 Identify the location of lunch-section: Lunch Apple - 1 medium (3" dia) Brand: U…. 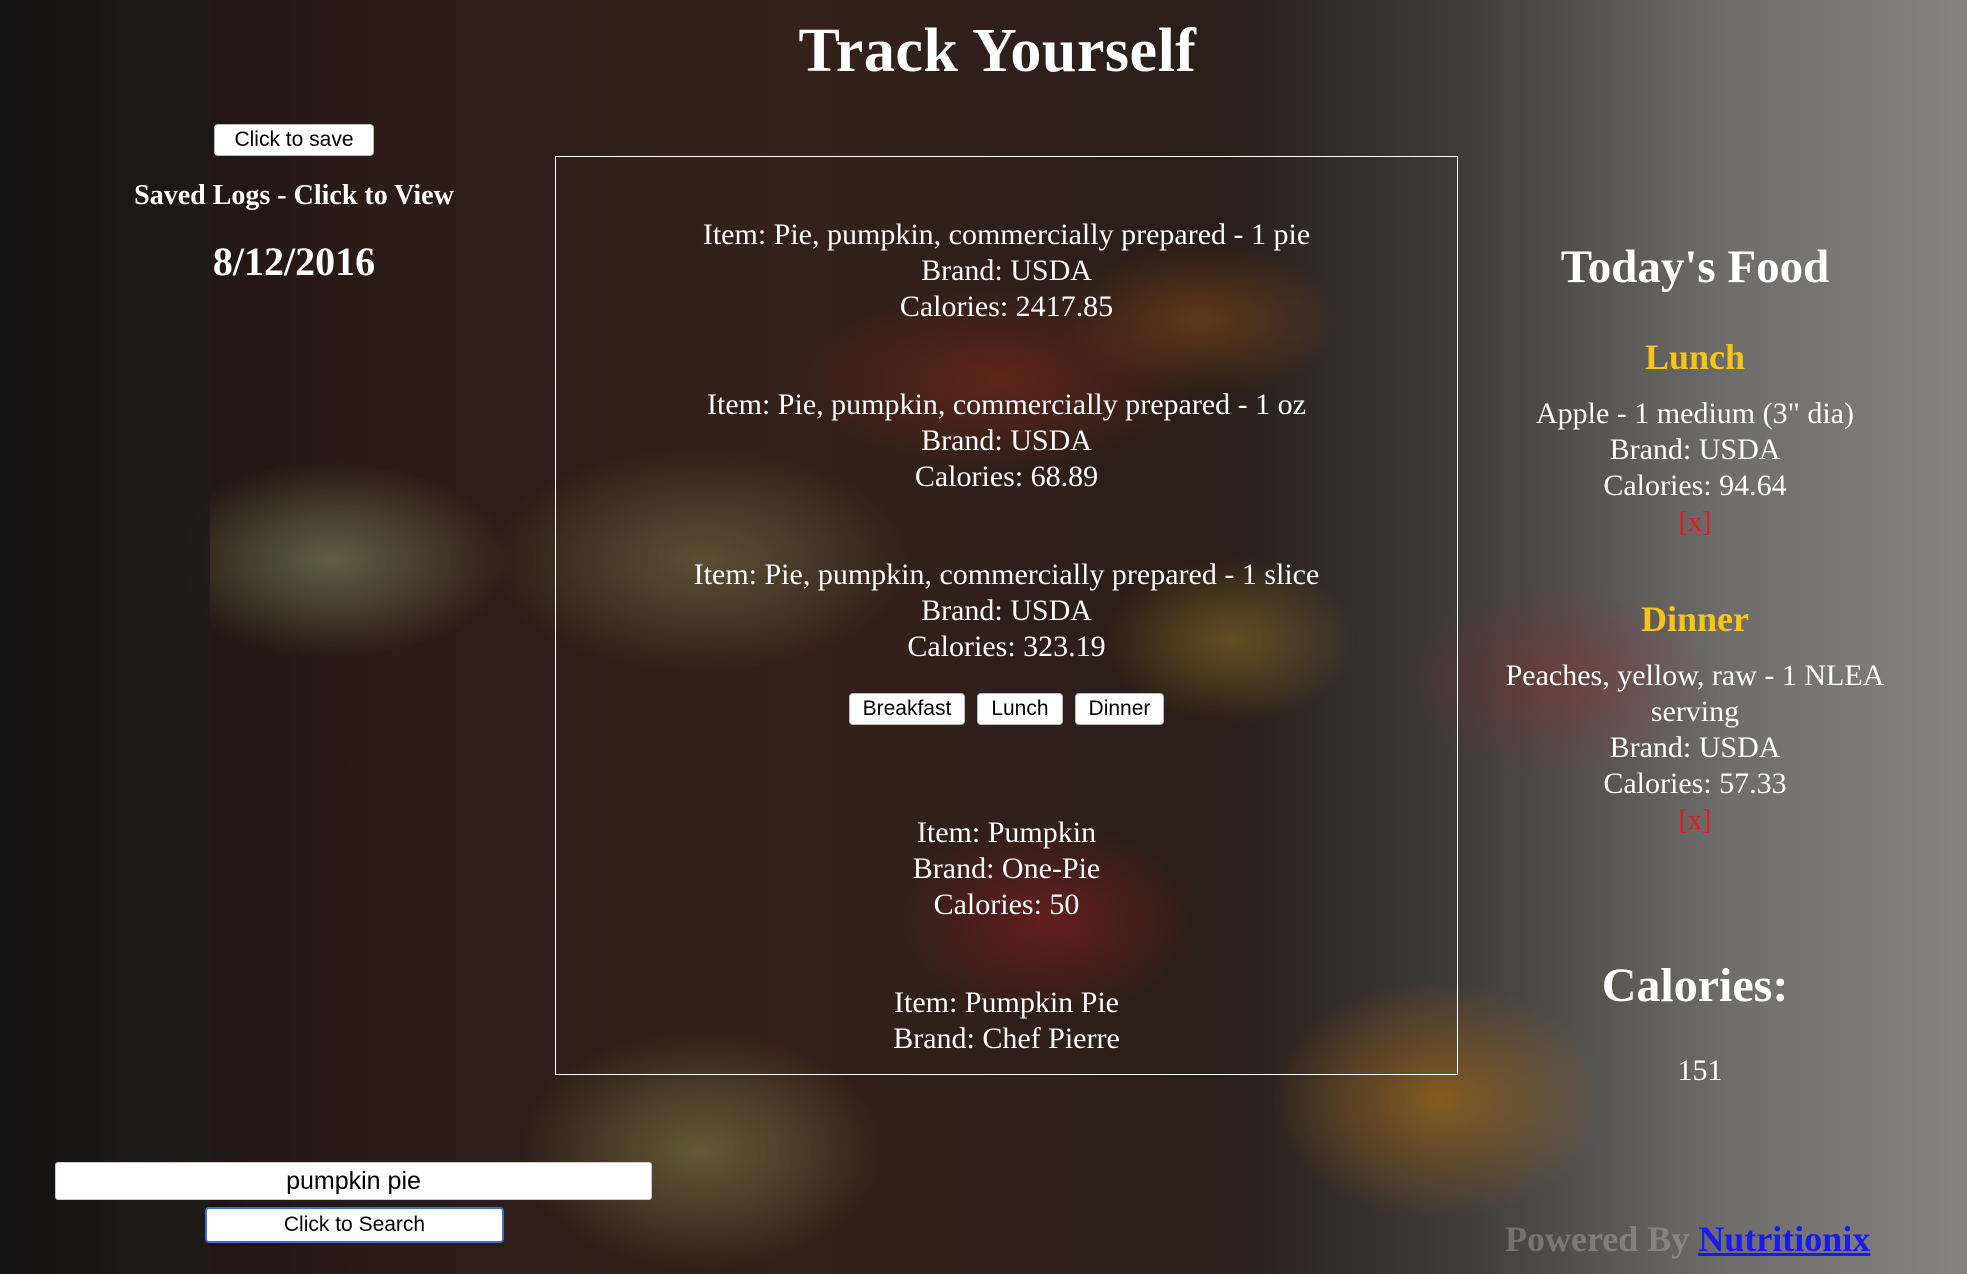
(1695, 438).